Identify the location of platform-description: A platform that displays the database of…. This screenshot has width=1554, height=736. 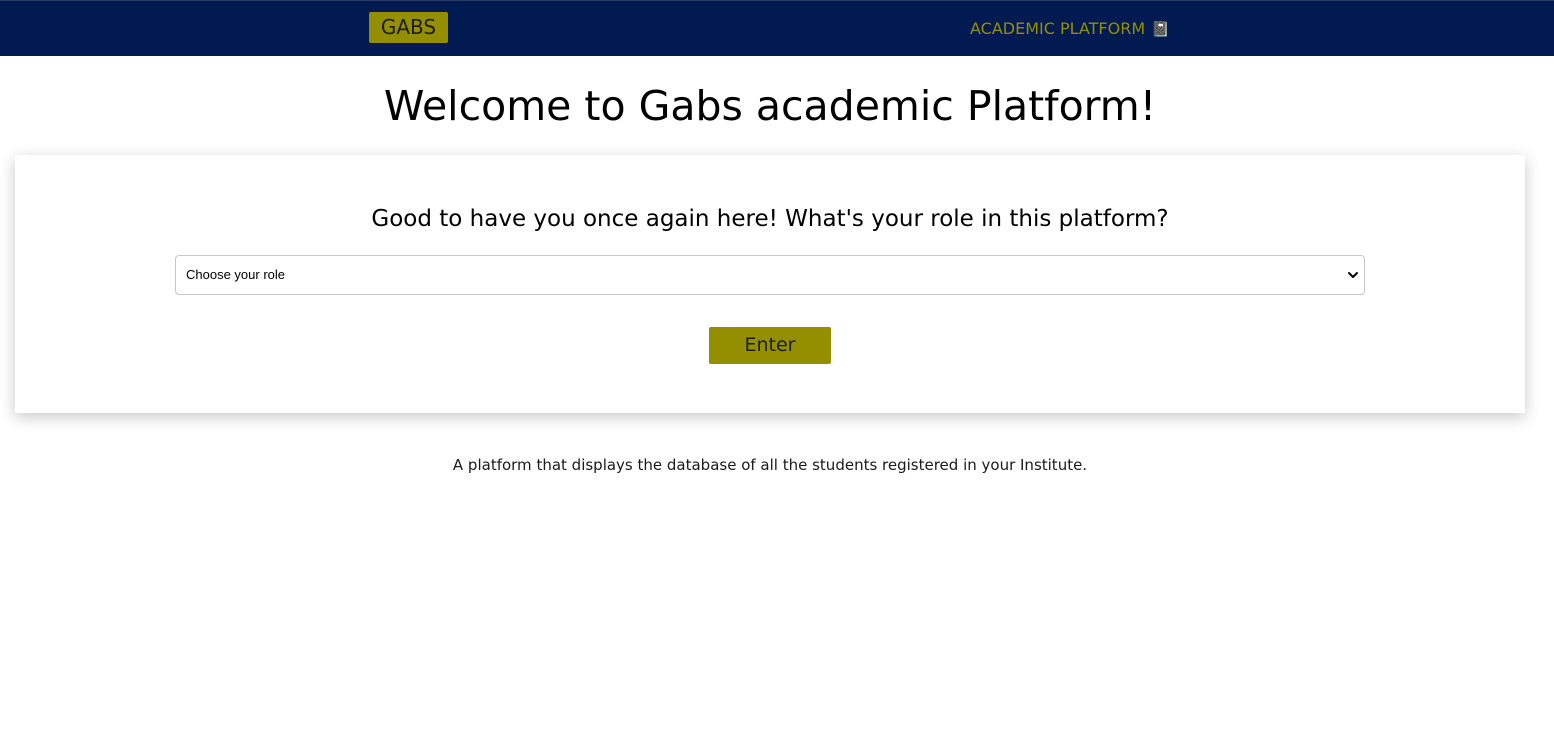
(770, 465).